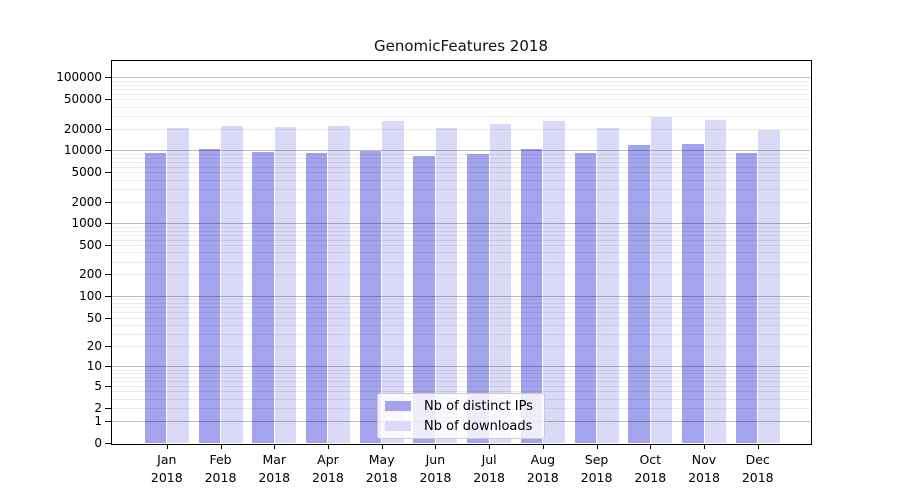 This screenshot has height=500, width=900. I want to click on x-tick-label: Feb 2018, so click(220, 468).